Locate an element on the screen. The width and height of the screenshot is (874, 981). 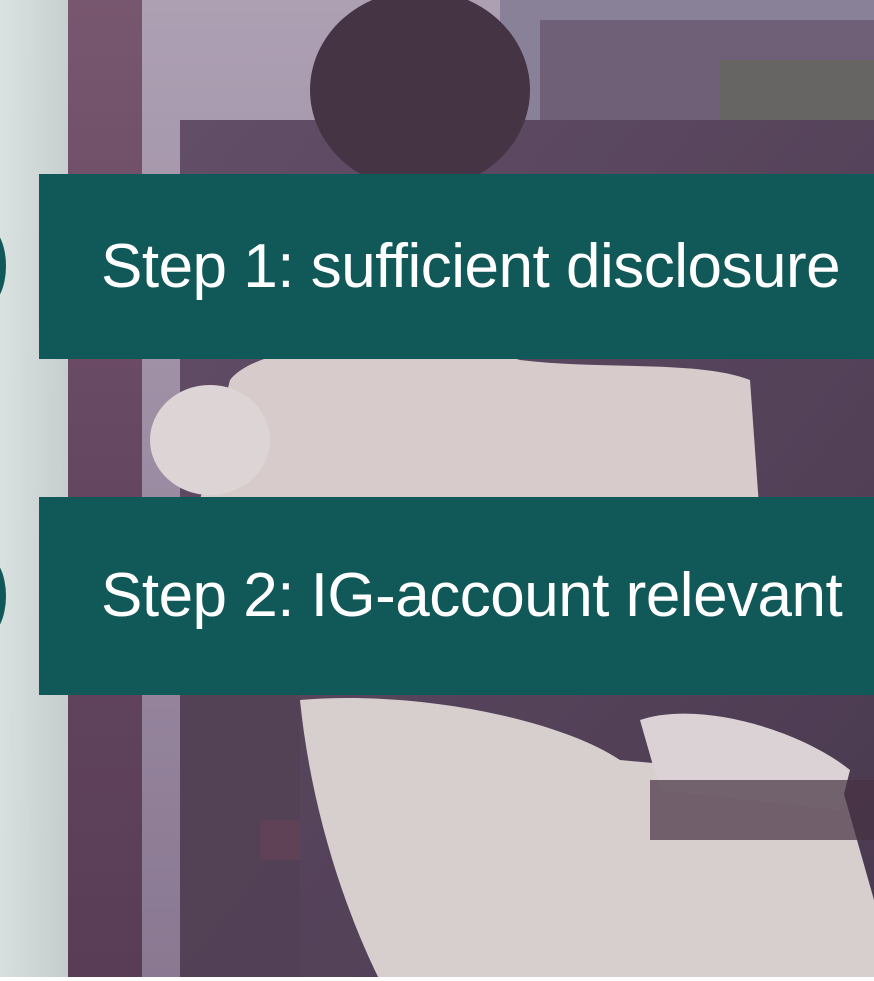
left-light-stripe is located at coordinates (34, 490).